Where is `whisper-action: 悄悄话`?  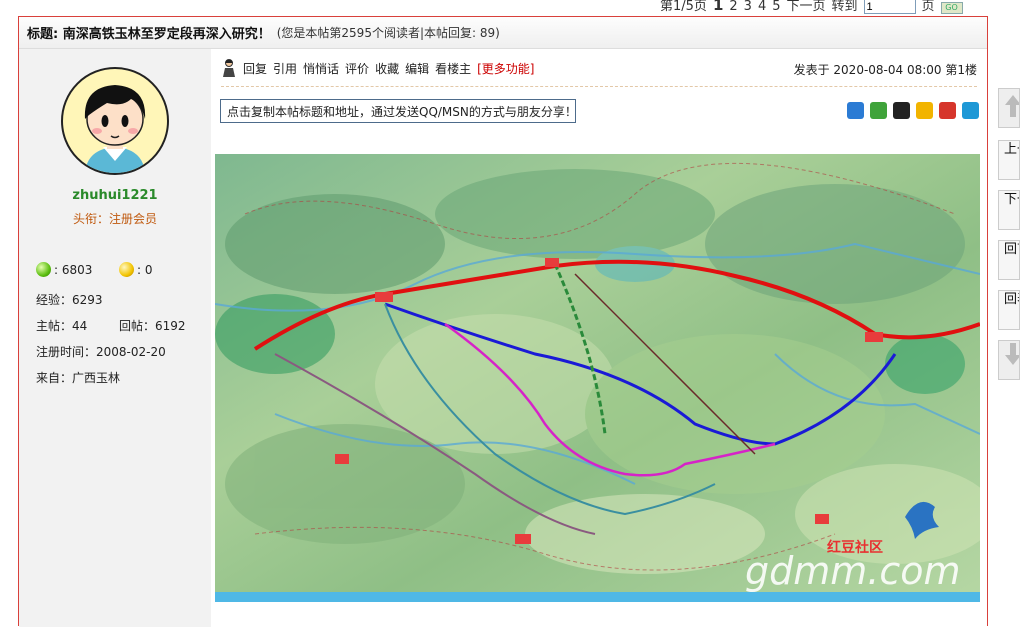
whisper-action: 悄悄话 is located at coordinates (321, 68).